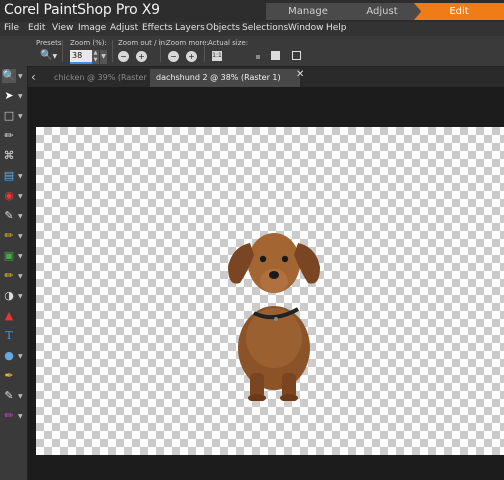 This screenshot has width=504, height=480. Describe the element at coordinates (217, 56) in the screenshot. I see `actual-size-icon: 1:1` at that location.